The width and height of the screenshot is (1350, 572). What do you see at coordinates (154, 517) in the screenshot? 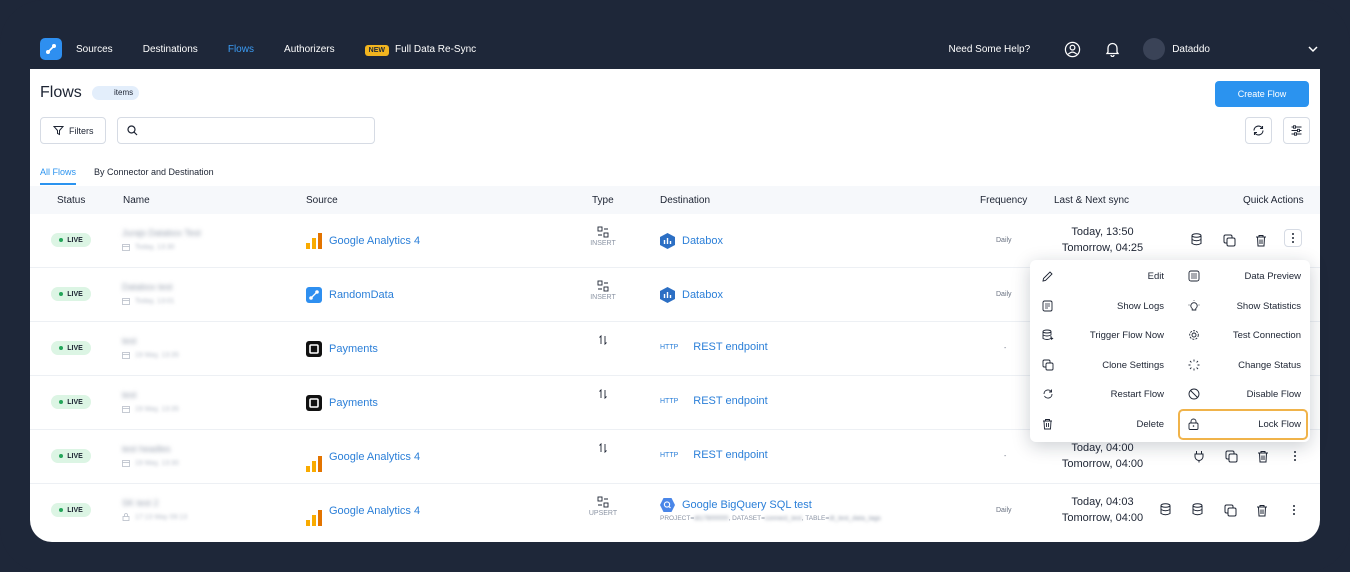
I see `flow-date: 17:13 May 09:13` at bounding box center [154, 517].